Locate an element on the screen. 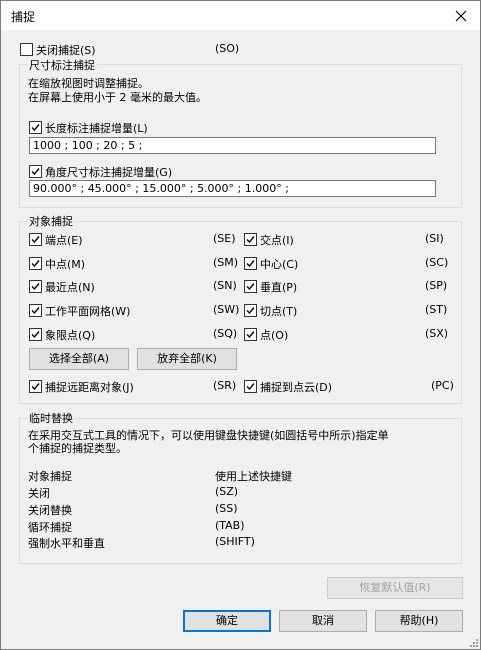 This screenshot has width=481, height=650. nearest-checkbox is located at coordinates (35, 286).